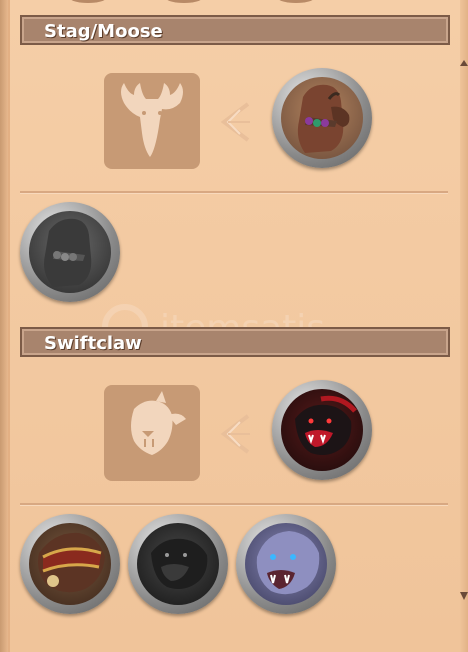 This screenshot has width=468, height=652. I want to click on swiftclaw-base-tile, so click(152, 433).